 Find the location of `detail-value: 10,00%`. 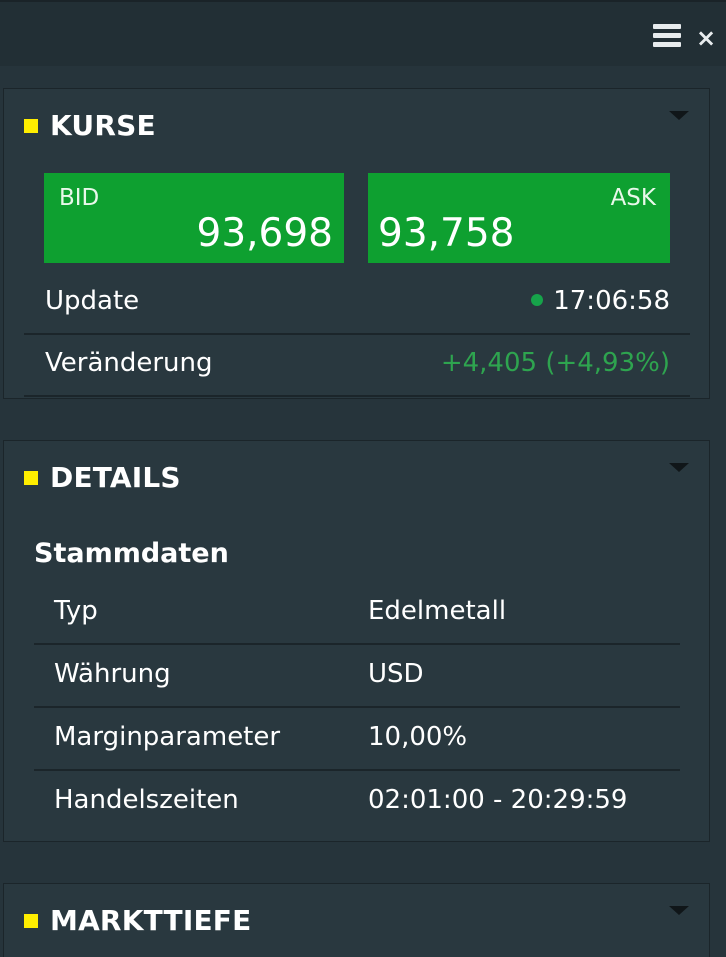

detail-value: 10,00% is located at coordinates (418, 737).